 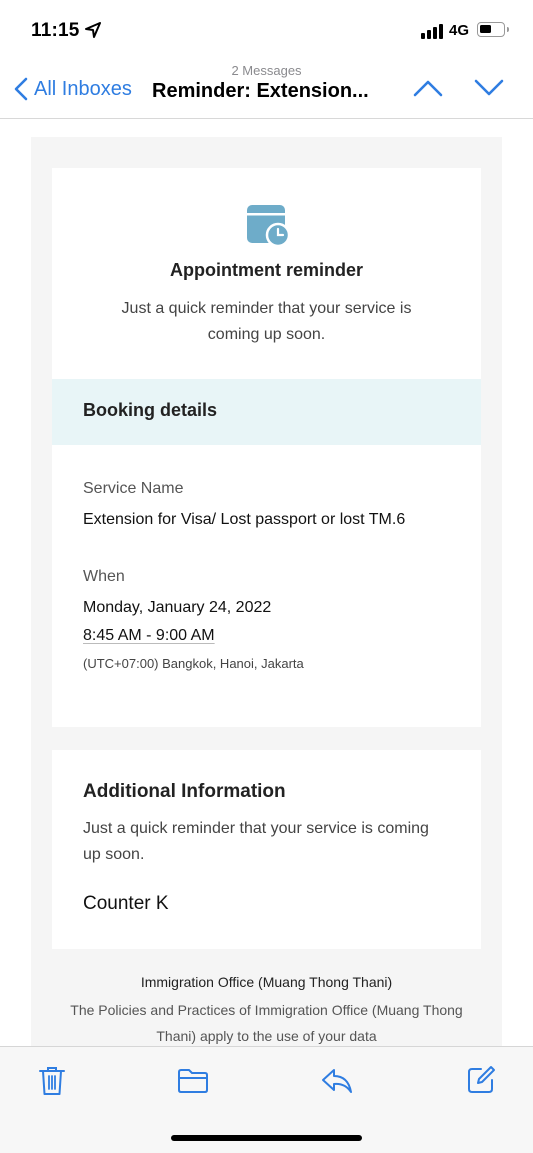 I want to click on calendar-clock-icon, so click(x=269, y=226).